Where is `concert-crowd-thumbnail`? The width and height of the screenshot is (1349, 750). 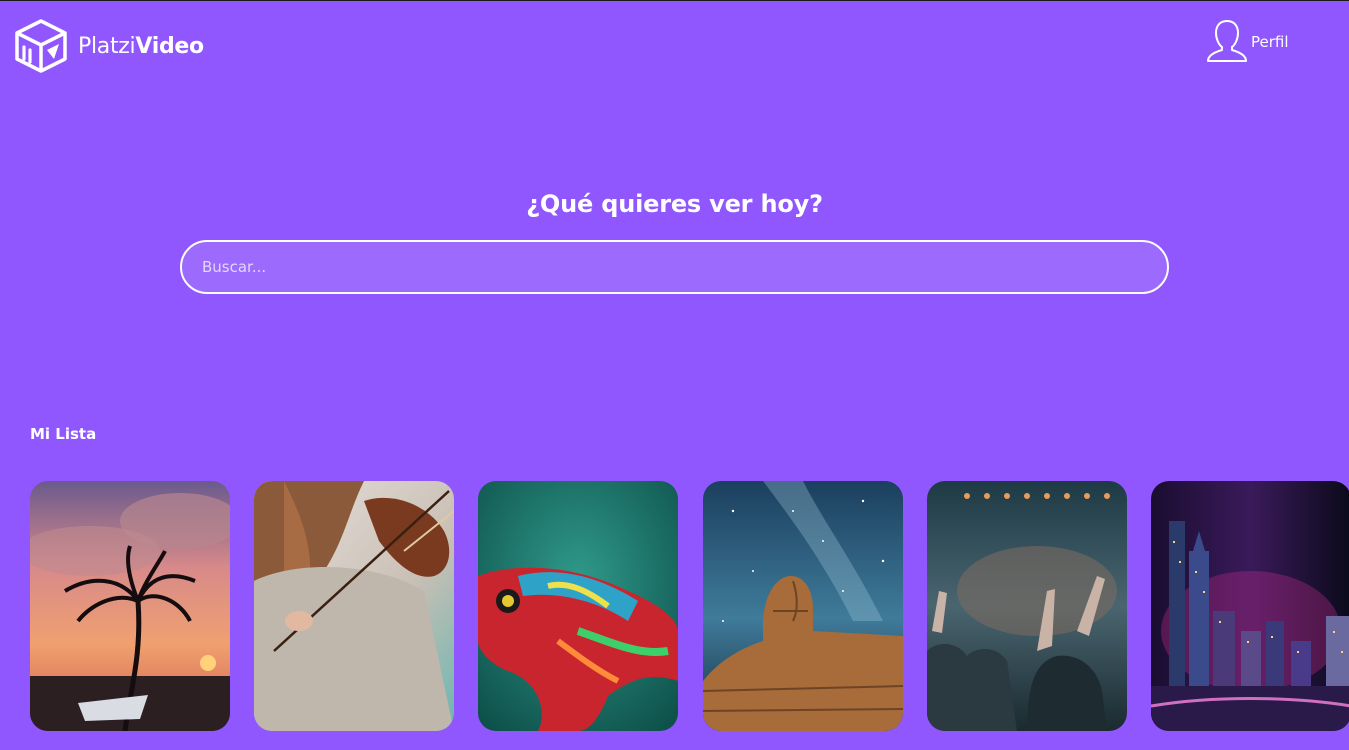
concert-crowd-thumbnail is located at coordinates (1027, 606).